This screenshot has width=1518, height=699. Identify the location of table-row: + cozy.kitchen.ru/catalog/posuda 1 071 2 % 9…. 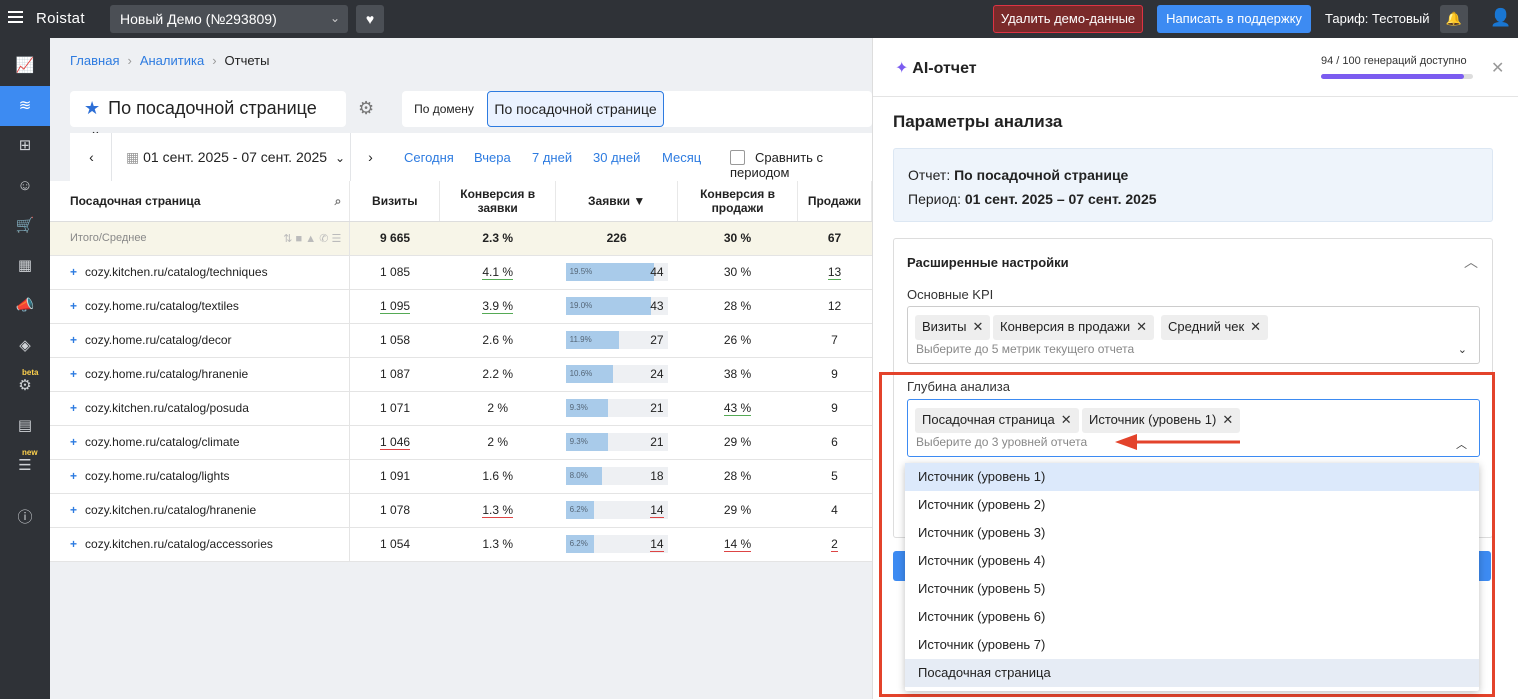
(461, 408).